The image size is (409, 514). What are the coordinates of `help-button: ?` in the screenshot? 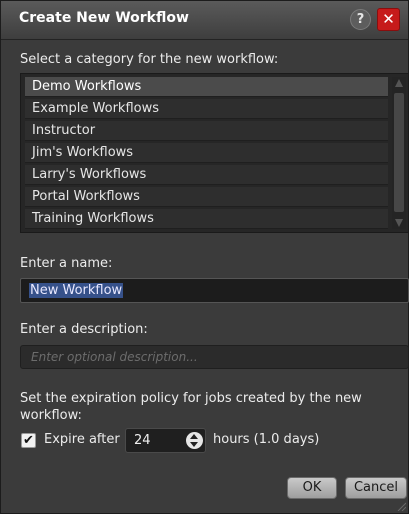 It's located at (360, 19).